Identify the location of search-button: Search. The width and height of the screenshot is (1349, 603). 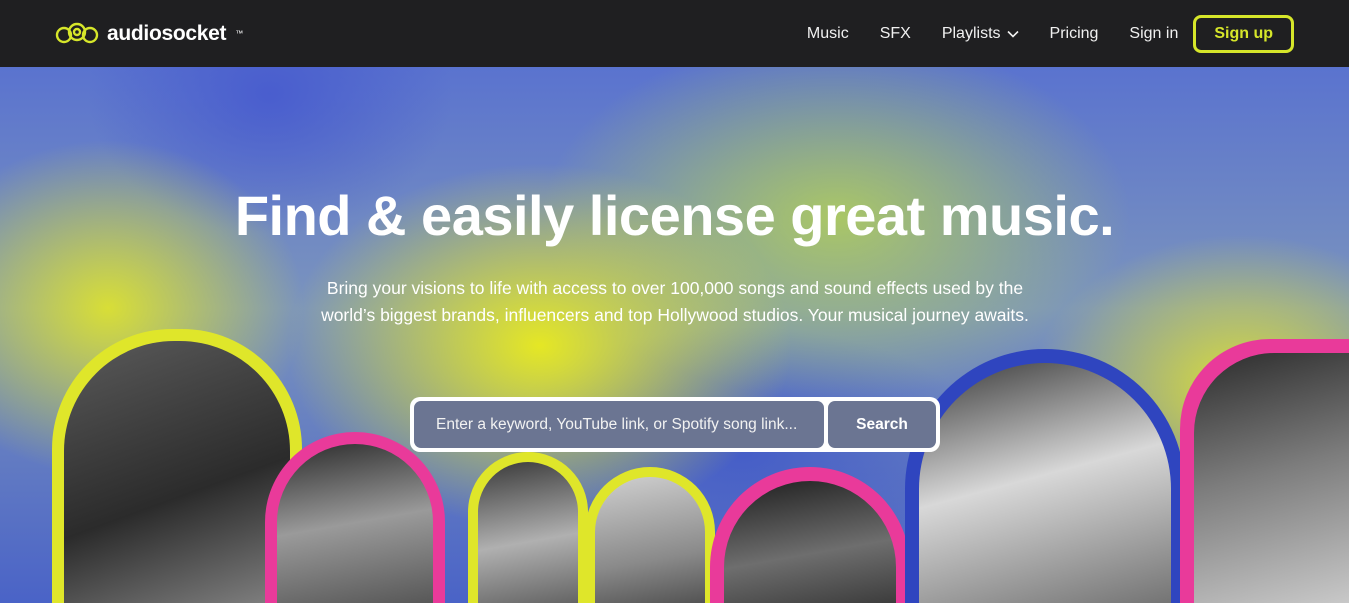
(882, 424).